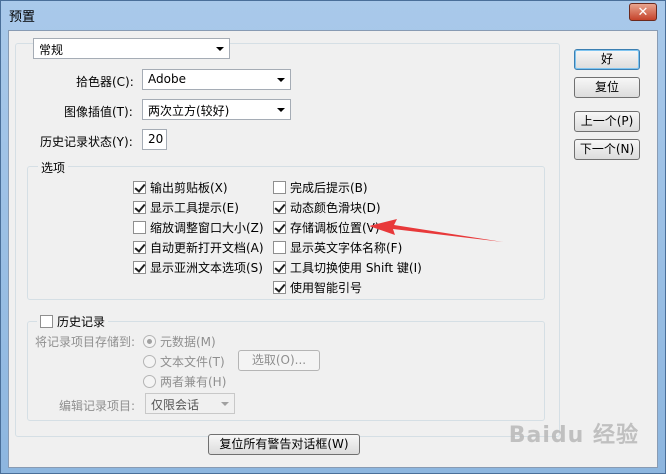 The height and width of the screenshot is (474, 666). What do you see at coordinates (98, 112) in the screenshot?
I see `interpolation-label: 图像插值(T):` at bounding box center [98, 112].